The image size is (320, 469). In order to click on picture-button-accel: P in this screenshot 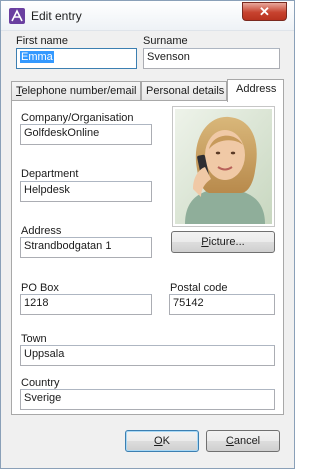, I will do `click(205, 242)`.